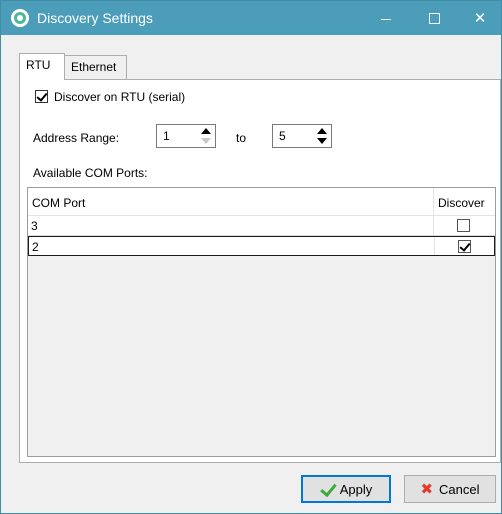 This screenshot has height=514, width=502. What do you see at coordinates (41, 96) in the screenshot?
I see `discover-rtu-checkbox` at bounding box center [41, 96].